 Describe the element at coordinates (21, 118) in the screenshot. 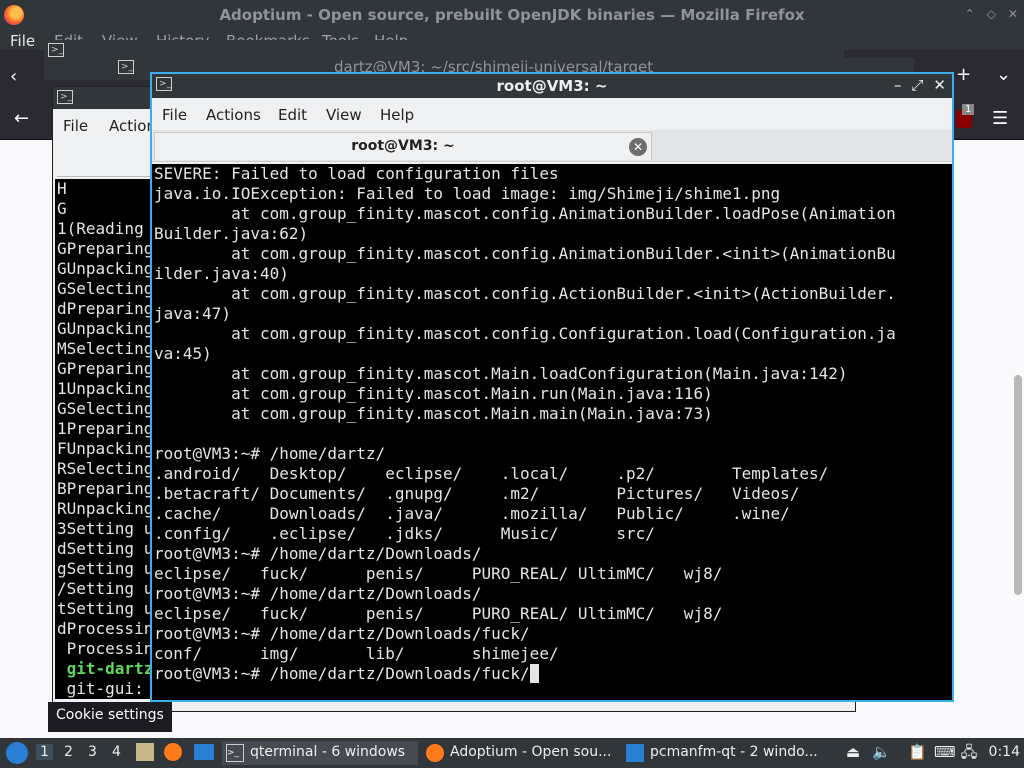

I see `back-arrow-icon: ←` at that location.